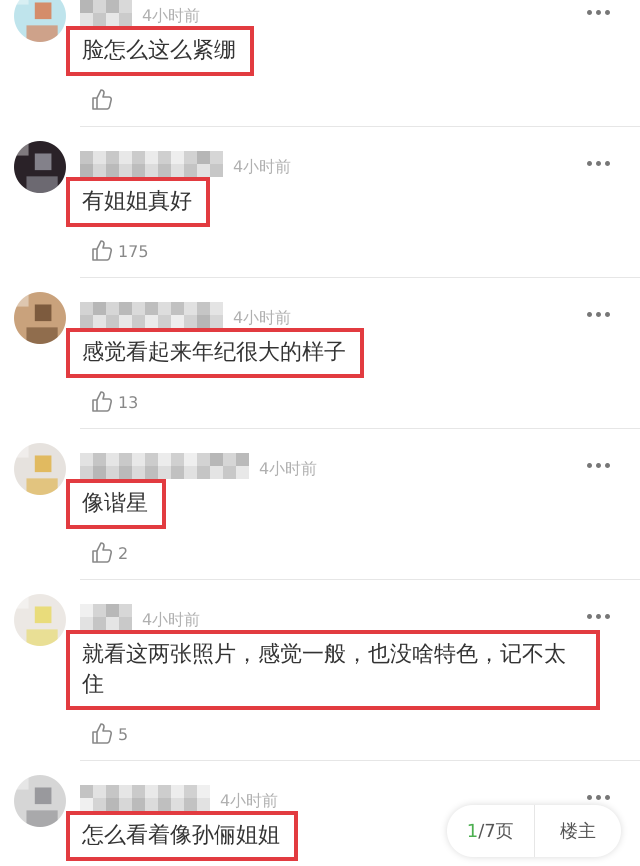 The image size is (640, 866). I want to click on comment-text: 怎么看着像孙俪姐姐, so click(181, 836).